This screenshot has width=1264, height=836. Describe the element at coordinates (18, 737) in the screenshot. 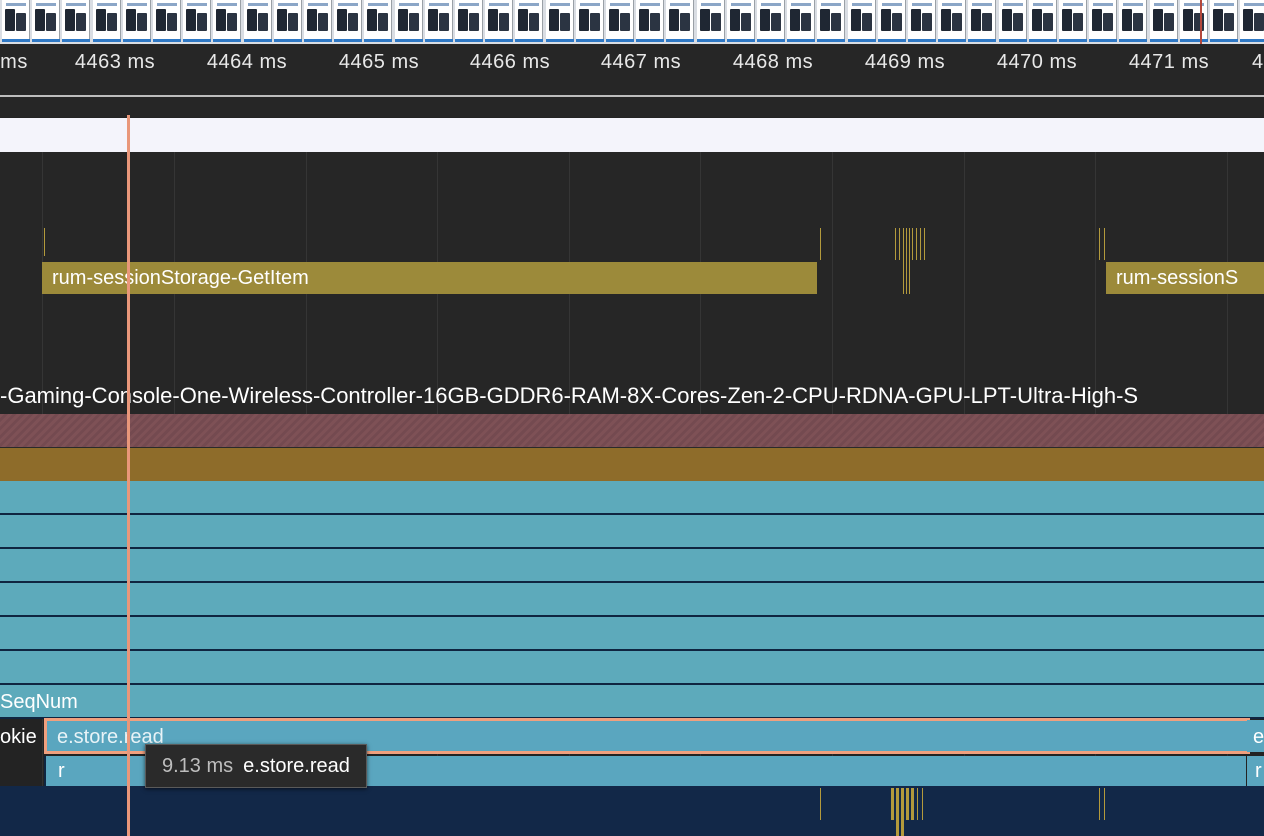

I see `flame-slice-label: okie` at that location.